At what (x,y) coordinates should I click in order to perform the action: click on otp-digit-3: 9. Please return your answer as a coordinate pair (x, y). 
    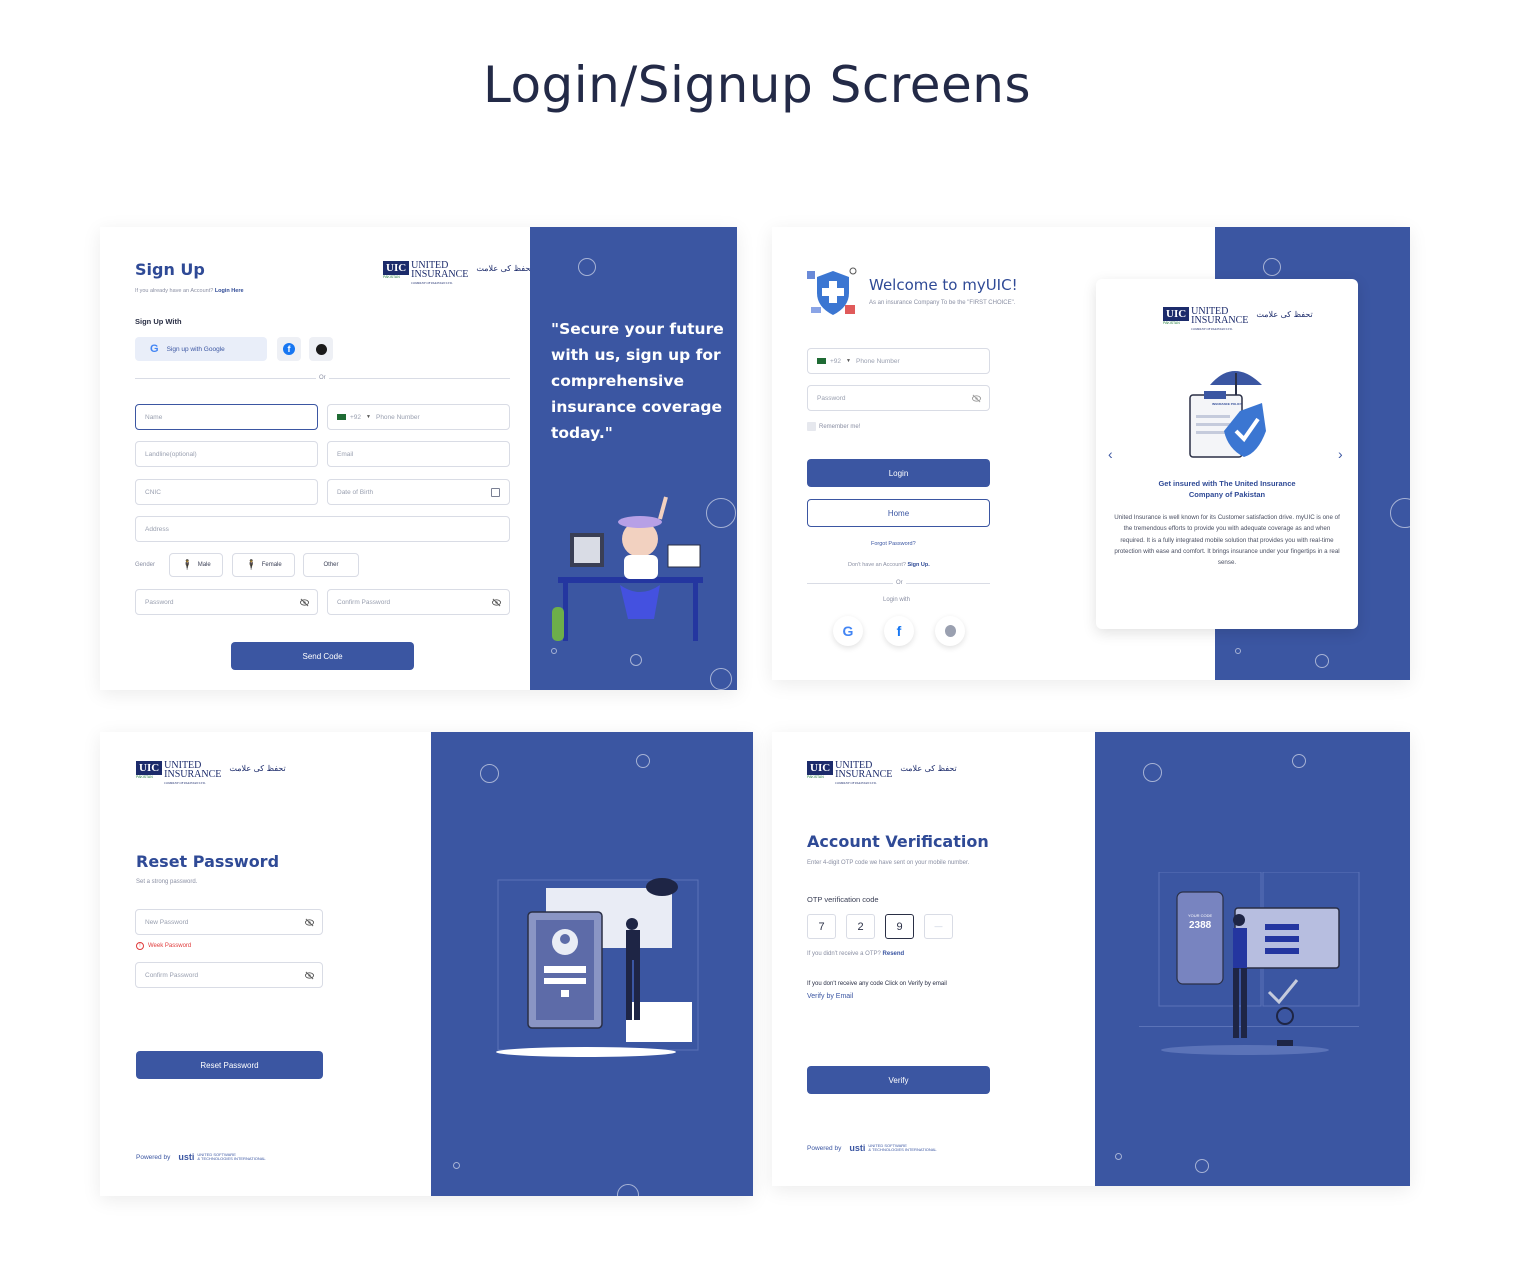
    Looking at the image, I should click on (899, 926).